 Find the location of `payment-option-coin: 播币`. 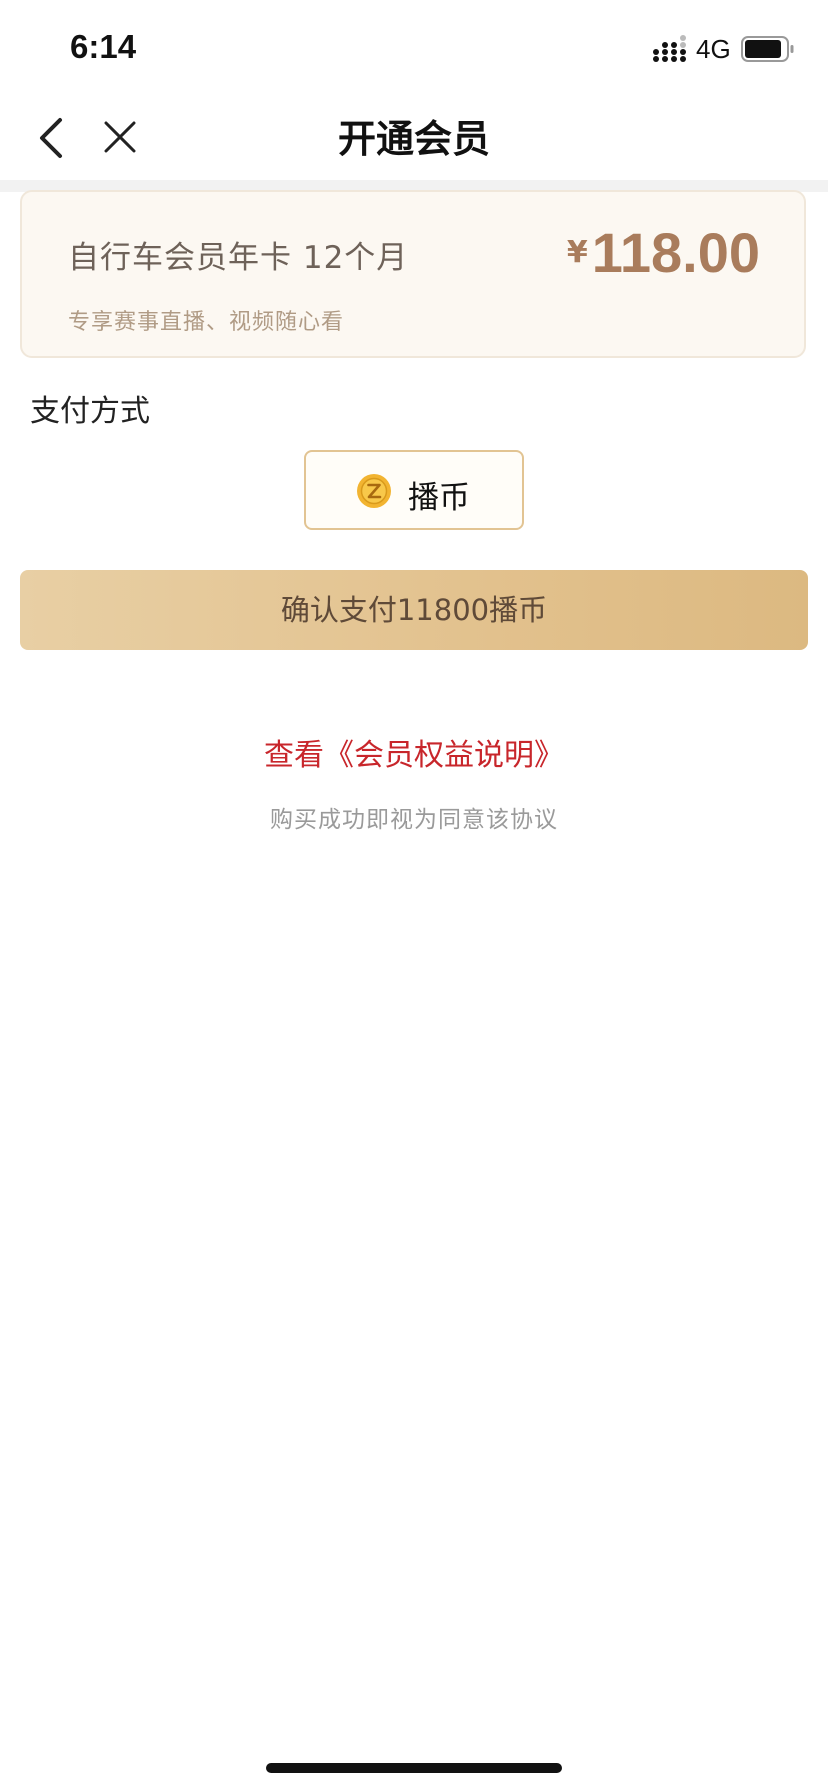

payment-option-coin: 播币 is located at coordinates (414, 490).